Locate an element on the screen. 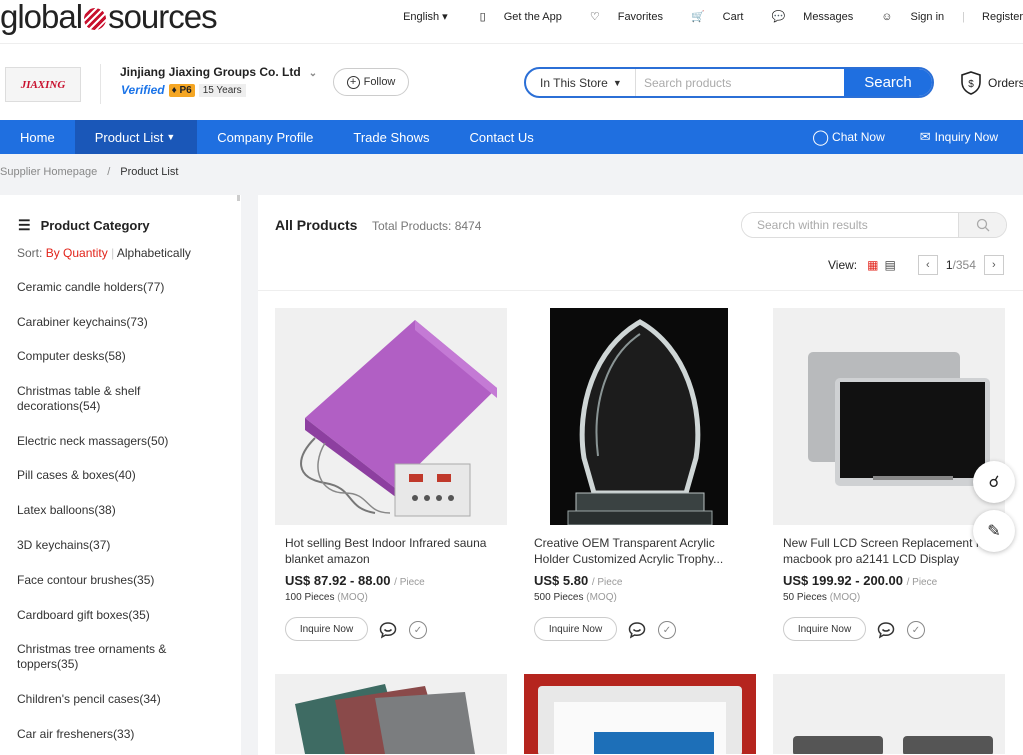 The height and width of the screenshot is (755, 1023). list-icon: ☰ is located at coordinates (24, 225).